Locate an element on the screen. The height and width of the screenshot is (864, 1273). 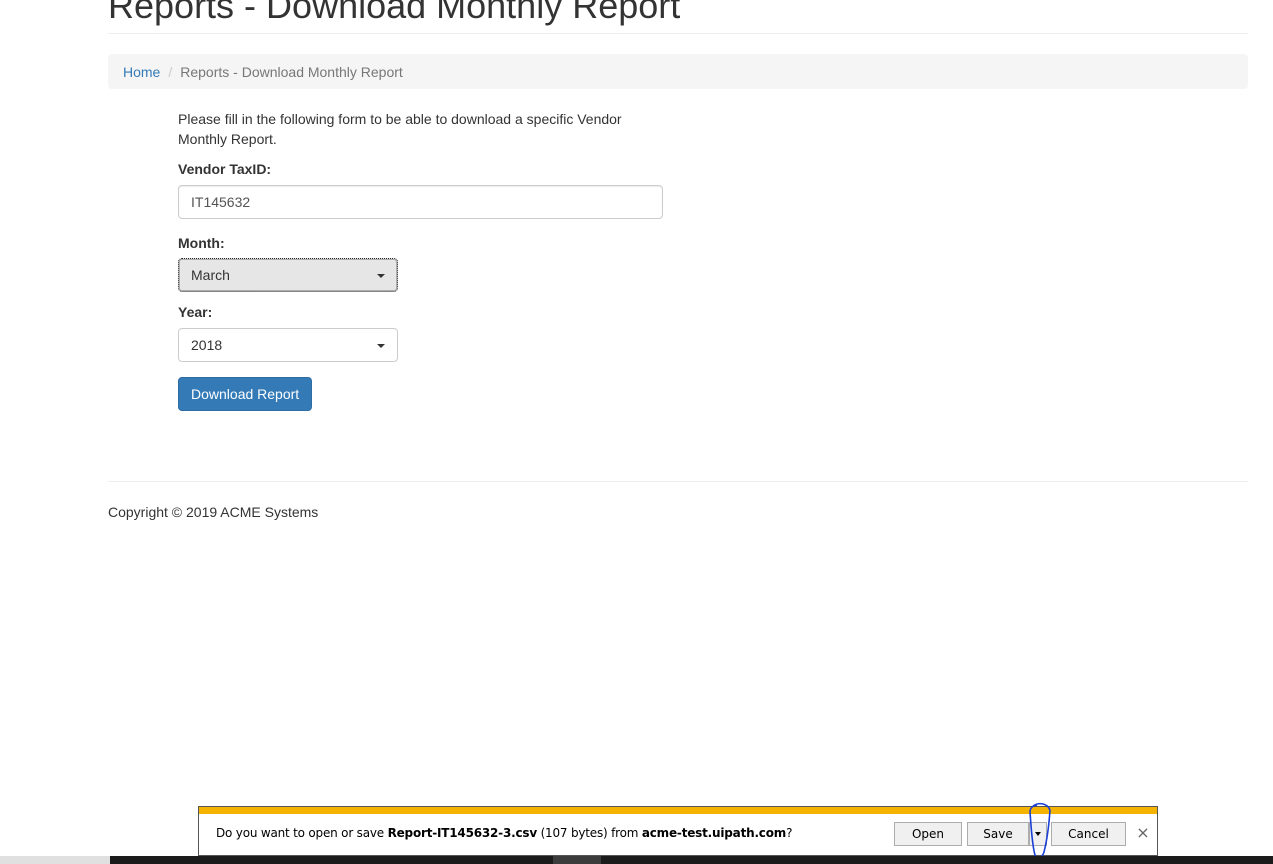
month-label: Month: is located at coordinates (201, 243).